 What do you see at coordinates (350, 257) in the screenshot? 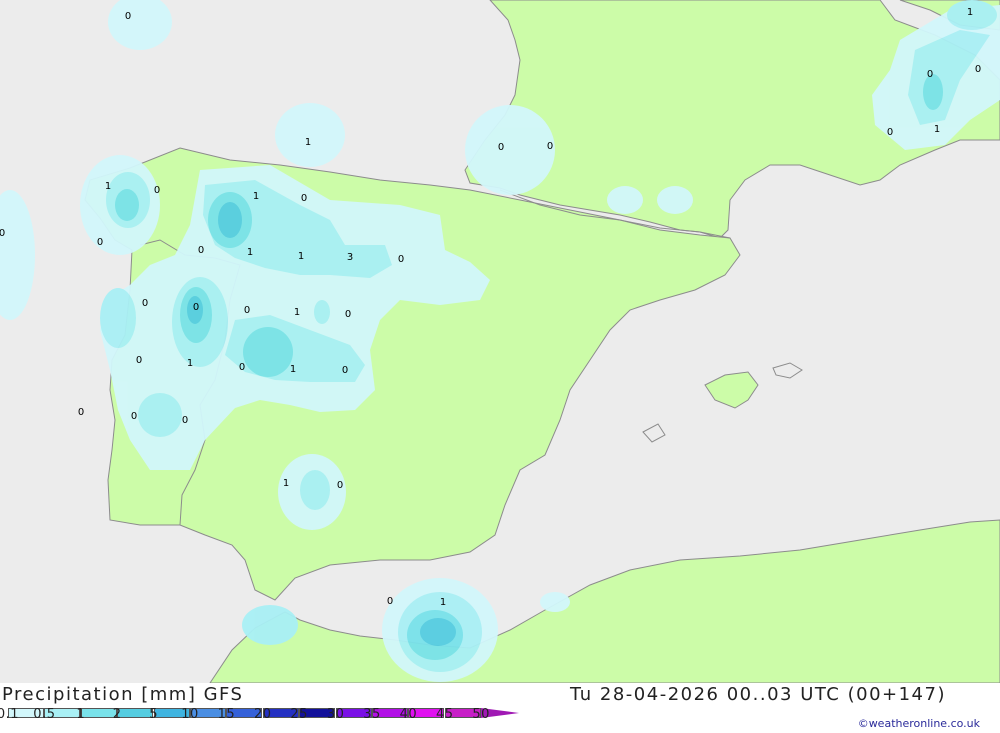
I see `value-label: 3` at bounding box center [350, 257].